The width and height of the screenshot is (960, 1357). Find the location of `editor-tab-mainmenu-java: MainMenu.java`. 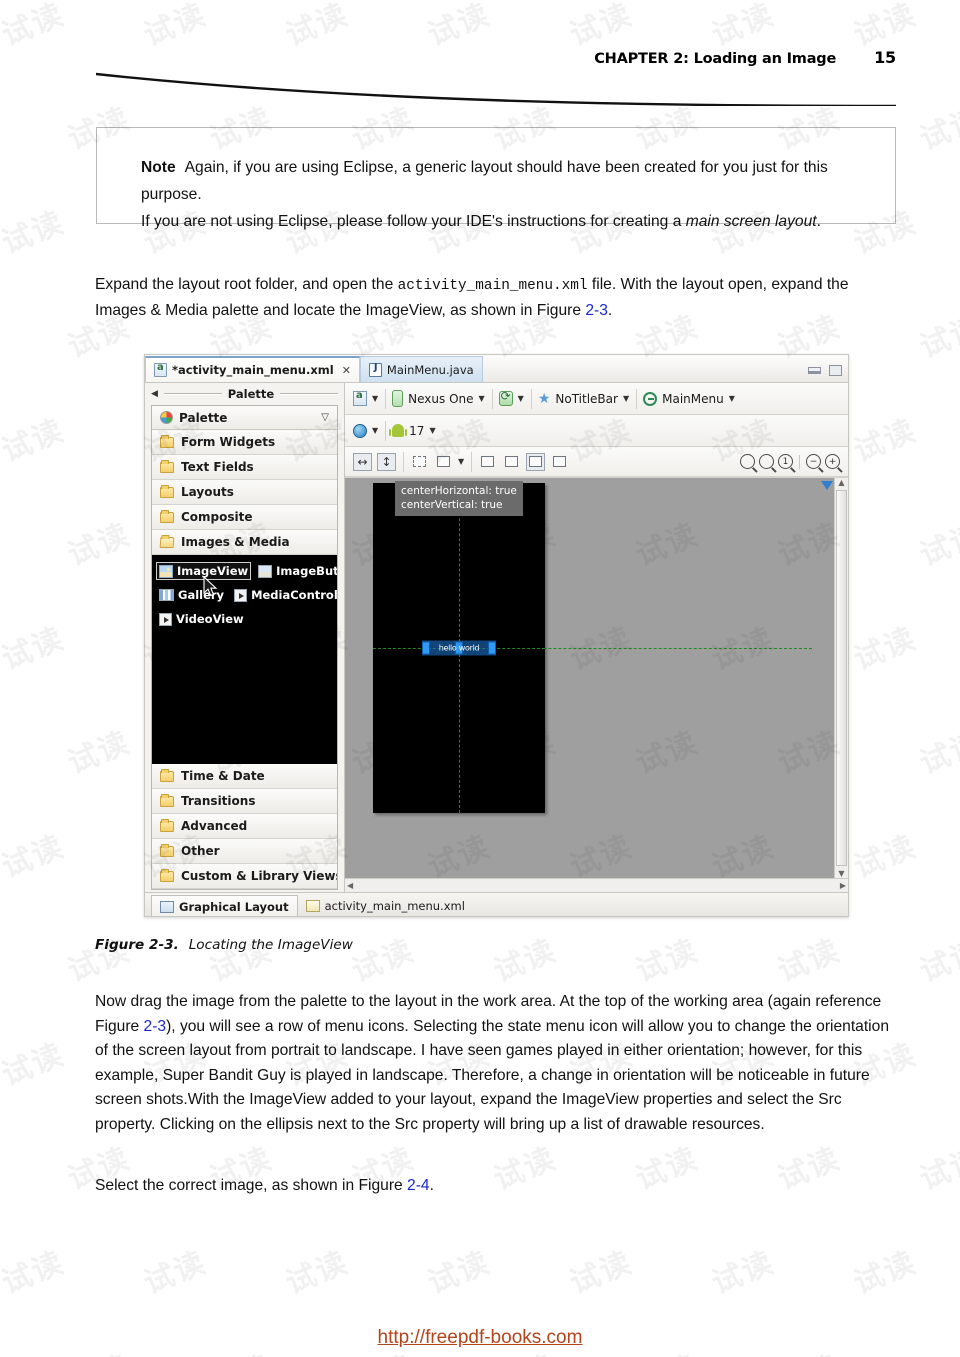

editor-tab-mainmenu-java: MainMenu.java is located at coordinates (421, 369).